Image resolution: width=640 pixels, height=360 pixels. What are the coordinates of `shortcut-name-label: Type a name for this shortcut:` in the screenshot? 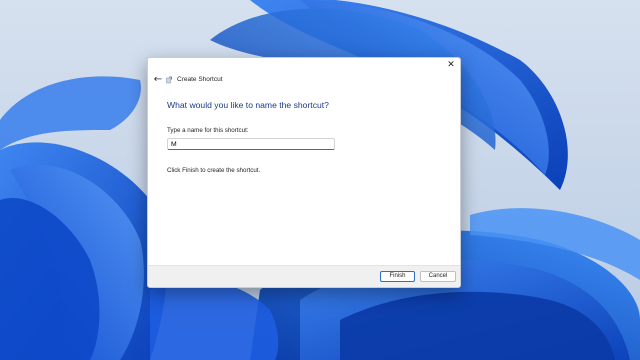 It's located at (208, 130).